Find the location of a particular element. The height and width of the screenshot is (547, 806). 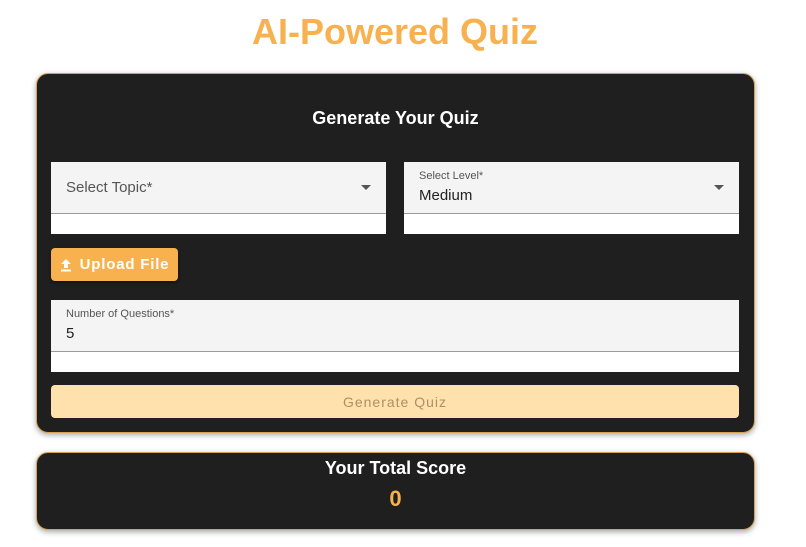

quiz-card-heading: Generate Your Quiz is located at coordinates (395, 118).